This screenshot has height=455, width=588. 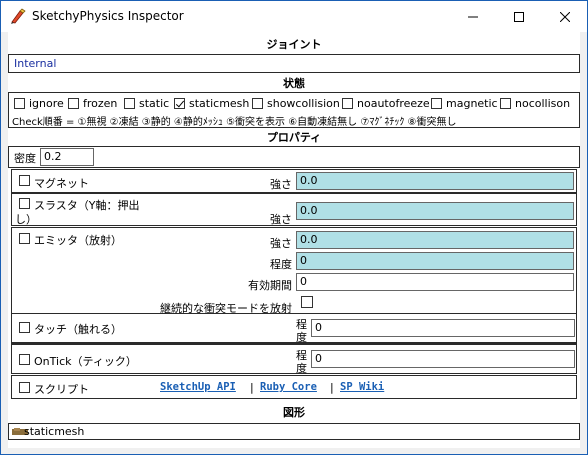 What do you see at coordinates (435, 240) in the screenshot?
I see `emitter-strength-input: 0.0` at bounding box center [435, 240].